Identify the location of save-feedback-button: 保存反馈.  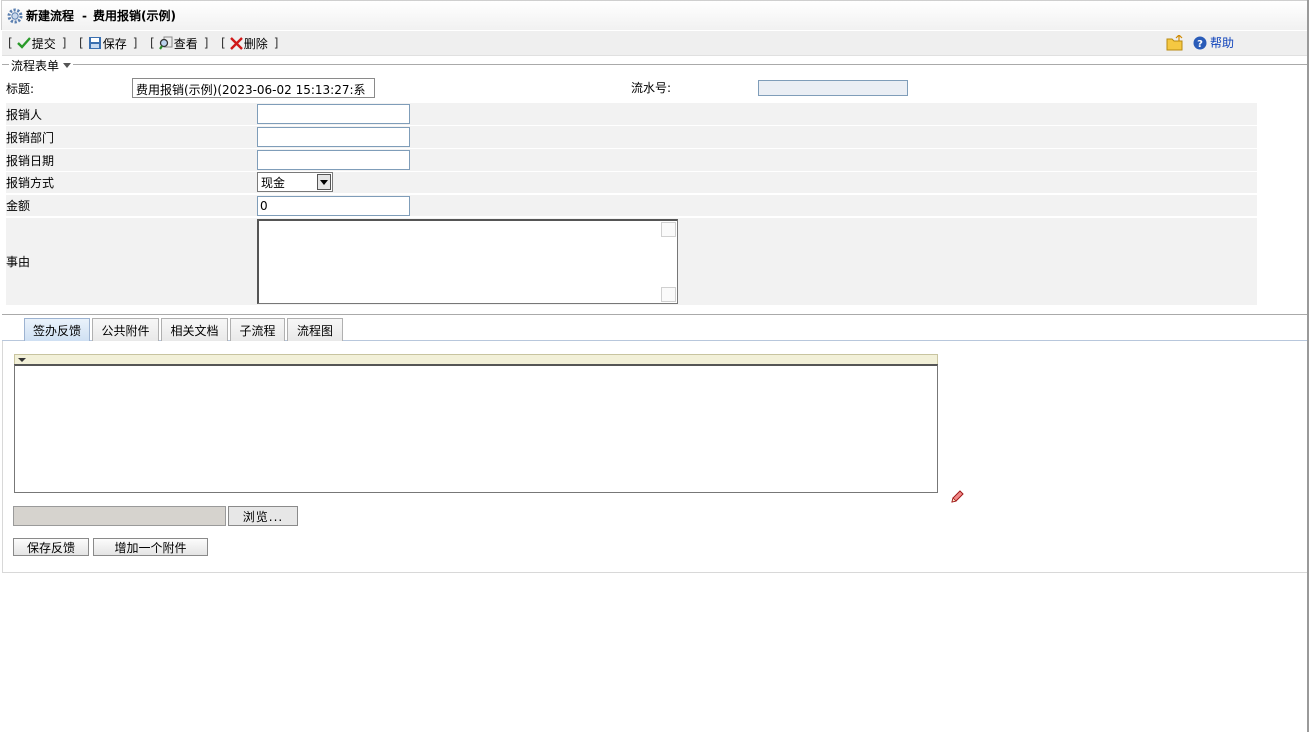
(51, 547).